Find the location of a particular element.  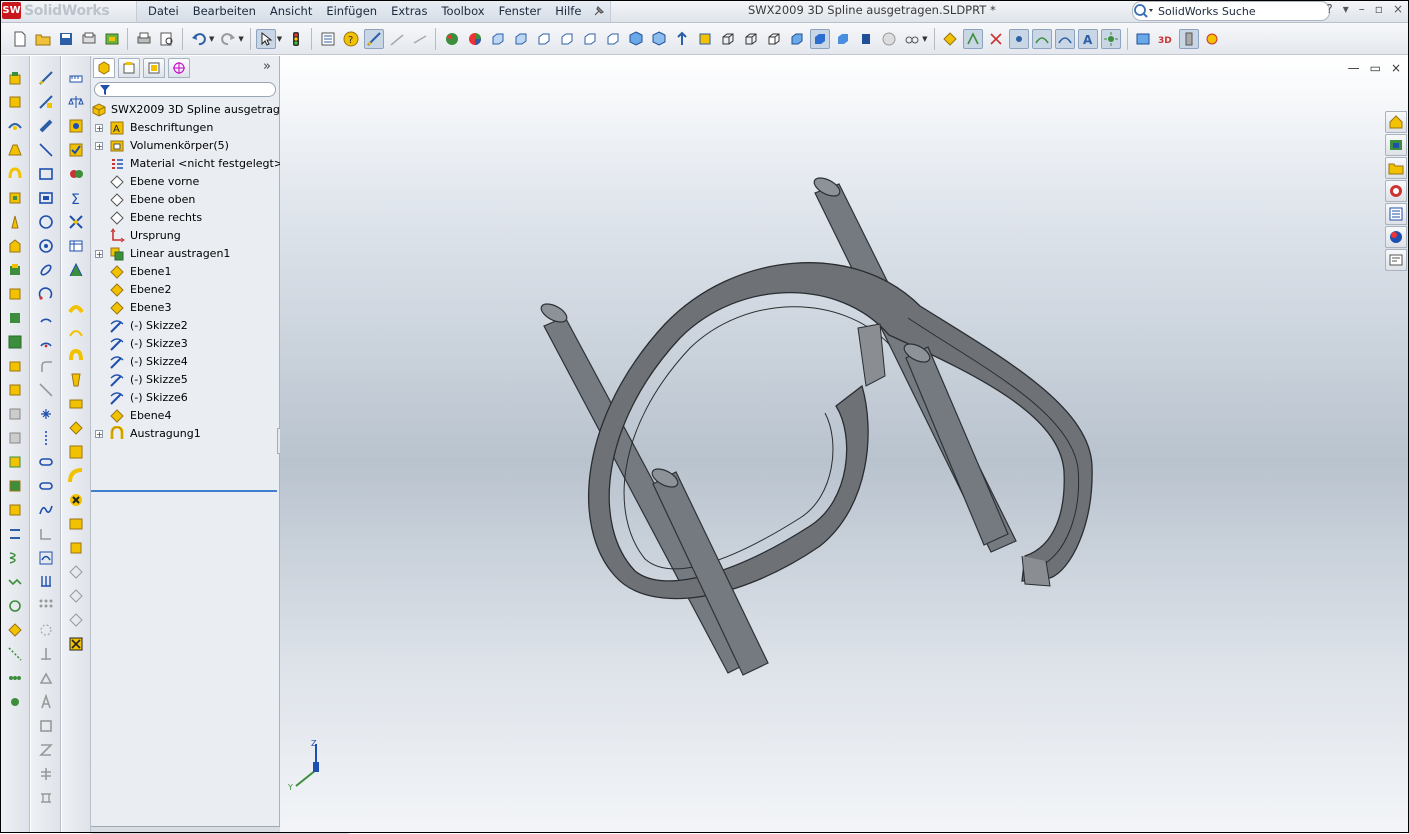

new-document-icon is located at coordinates (20, 39).